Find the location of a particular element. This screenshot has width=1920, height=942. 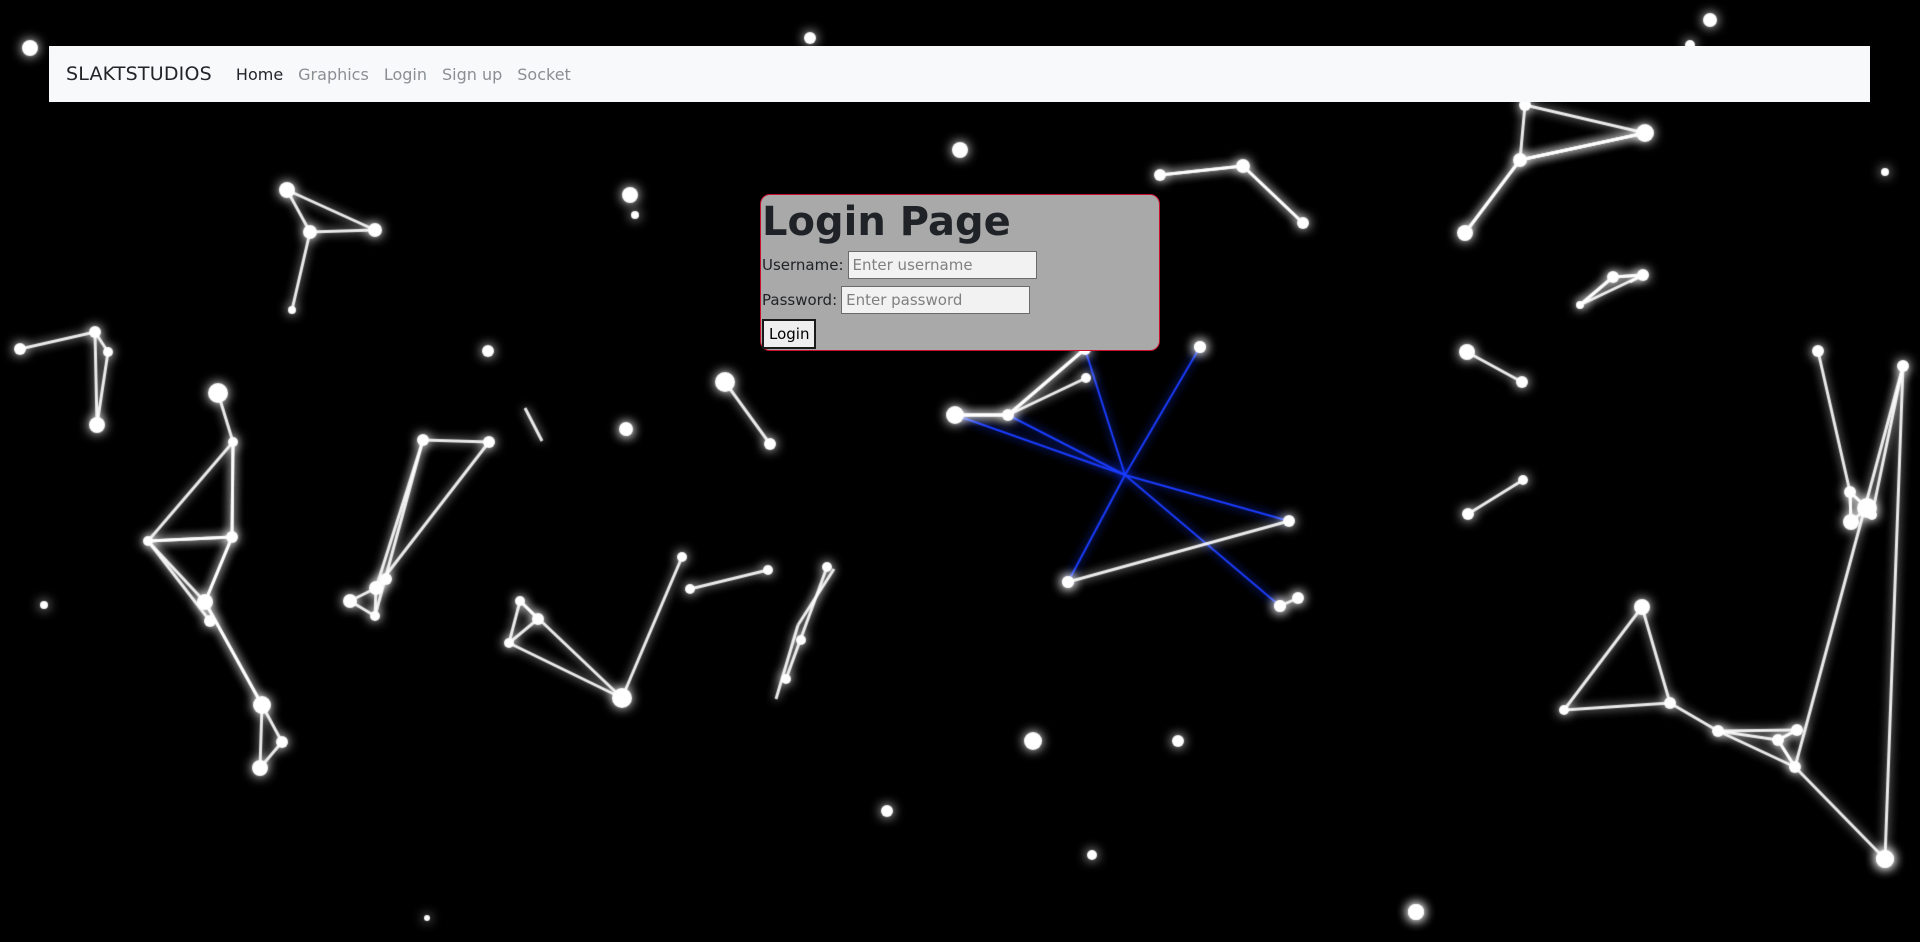

username-row: Username: is located at coordinates (960, 265).